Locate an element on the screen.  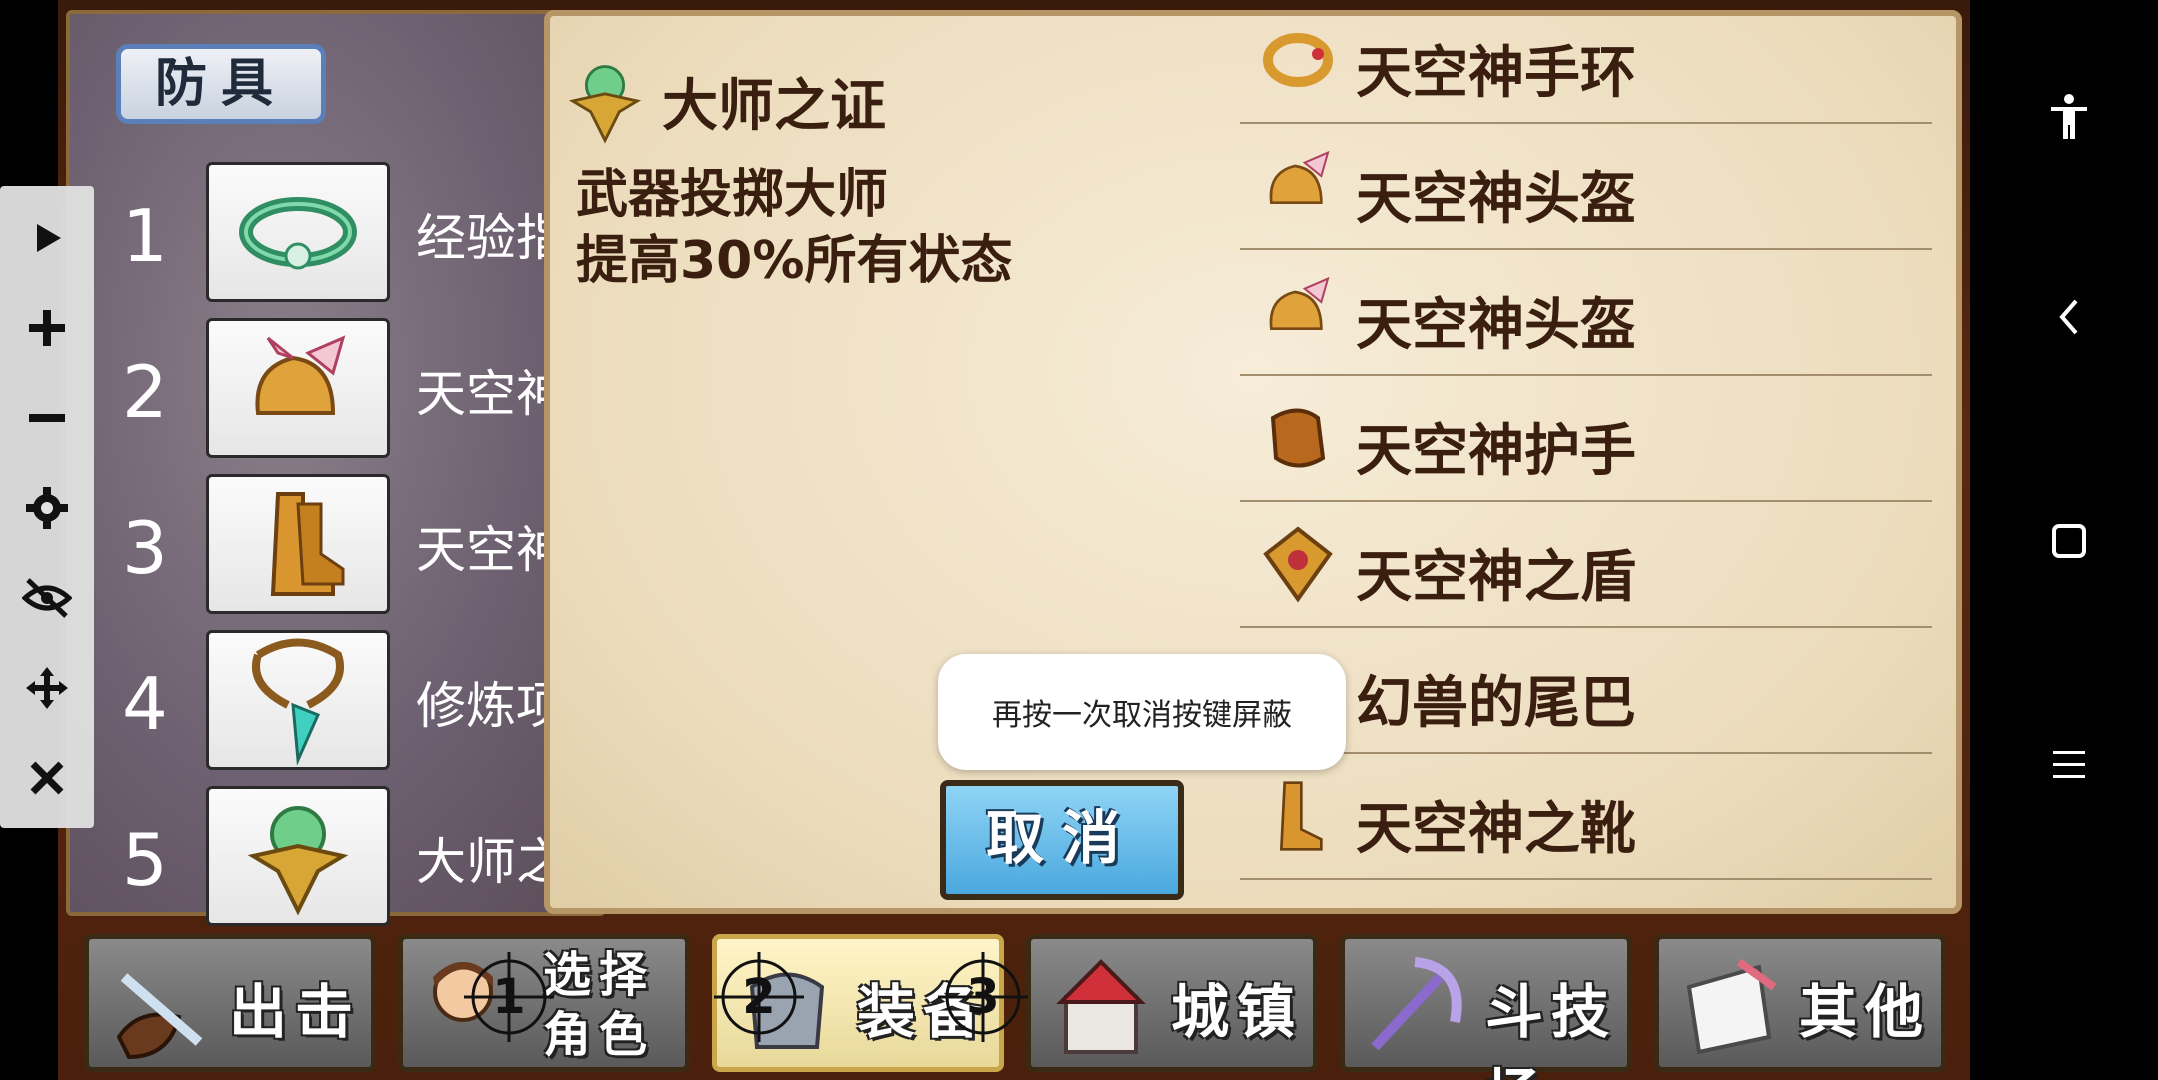
add-button is located at coordinates (47, 328).